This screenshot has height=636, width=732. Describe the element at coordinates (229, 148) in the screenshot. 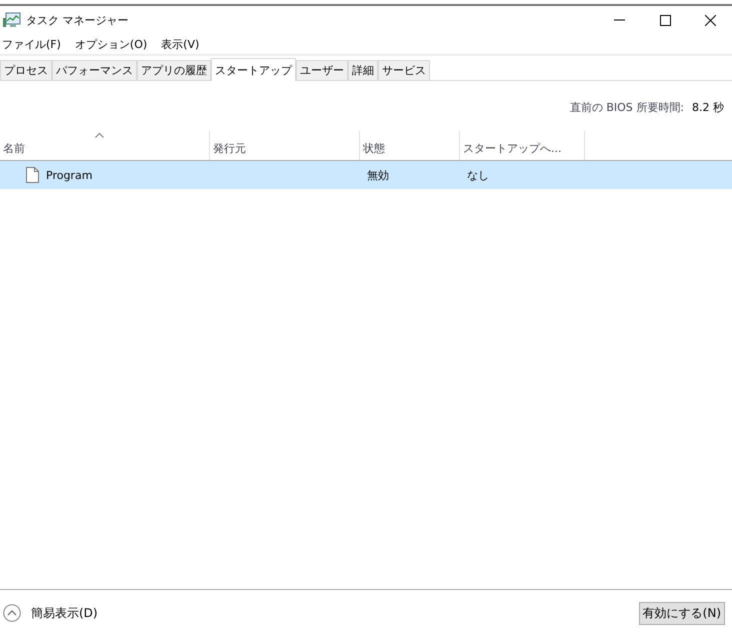

I see `column-label: 発行元` at that location.